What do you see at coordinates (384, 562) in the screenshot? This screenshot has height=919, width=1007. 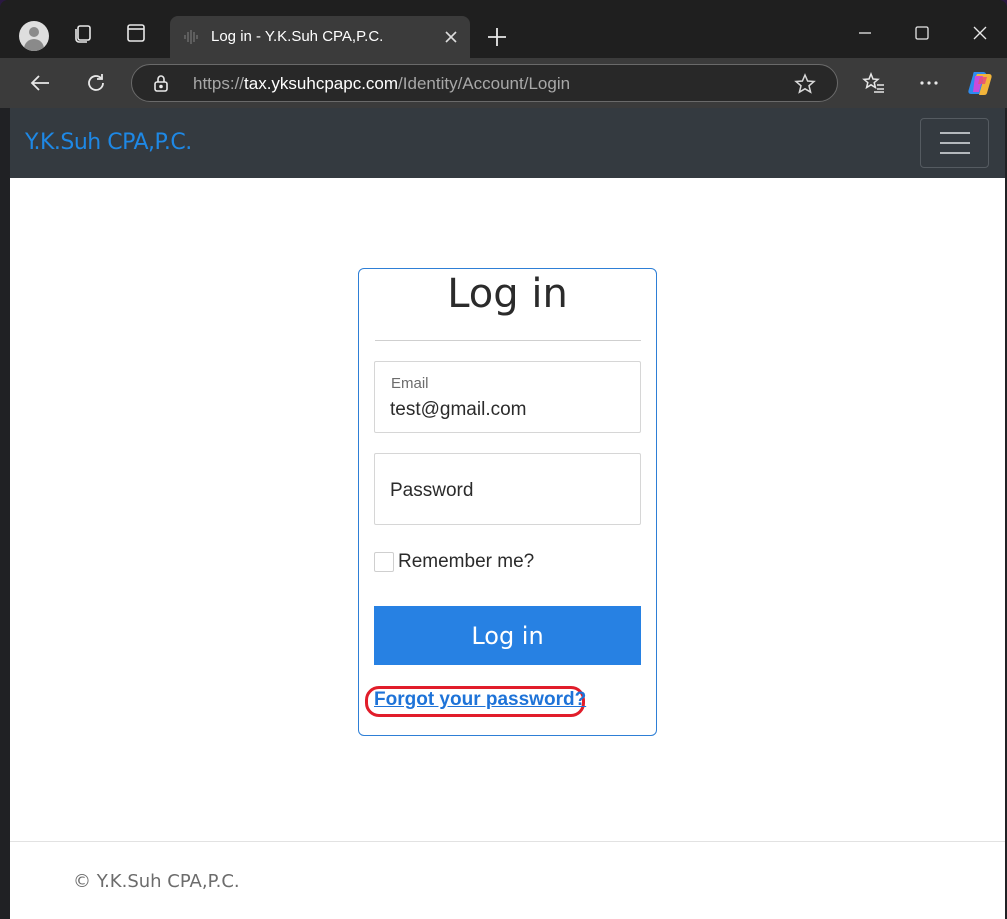 I see `remember-me-checkbox` at bounding box center [384, 562].